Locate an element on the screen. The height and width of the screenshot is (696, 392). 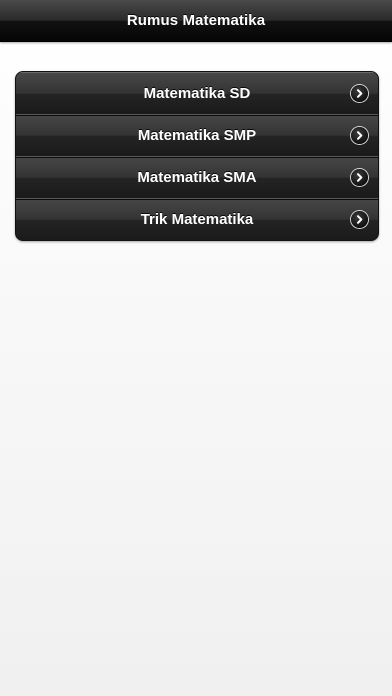
page-title: Rumus Matematika is located at coordinates (196, 20).